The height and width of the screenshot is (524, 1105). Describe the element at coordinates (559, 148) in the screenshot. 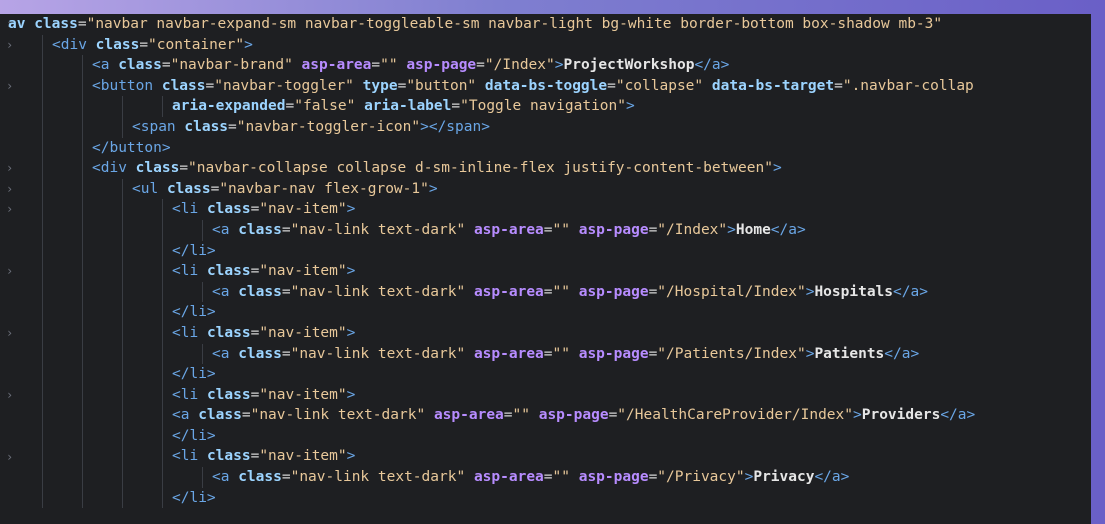

I see `code-line: </button>` at that location.